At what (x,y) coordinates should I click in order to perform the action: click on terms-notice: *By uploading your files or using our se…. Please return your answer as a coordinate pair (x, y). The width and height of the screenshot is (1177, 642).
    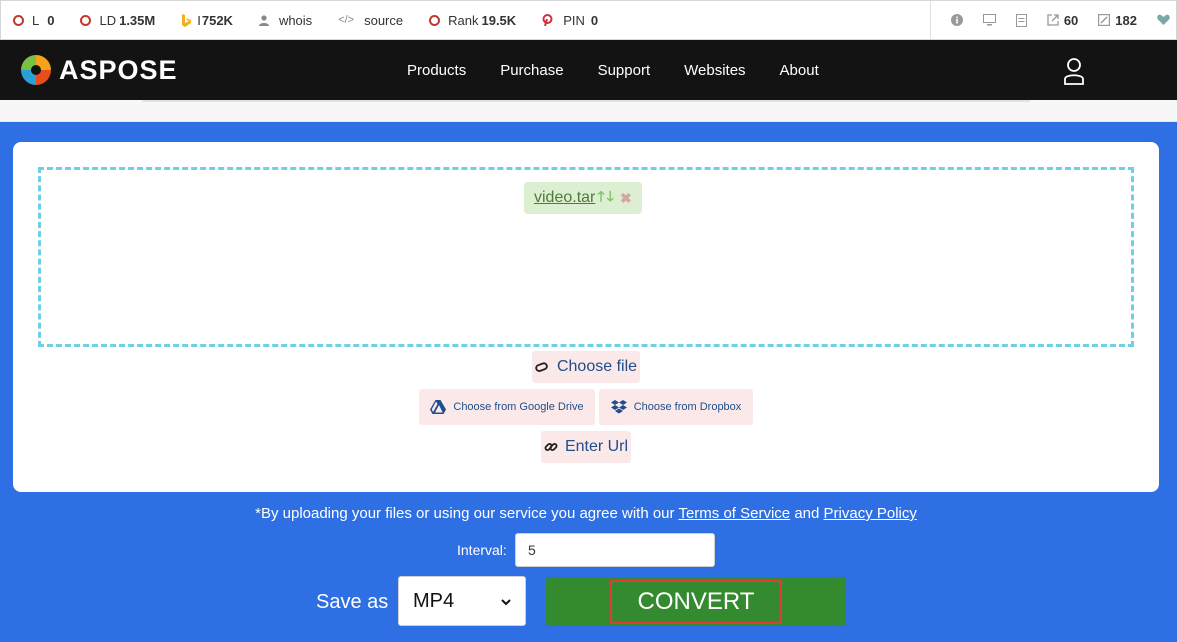
    Looking at the image, I should click on (586, 513).